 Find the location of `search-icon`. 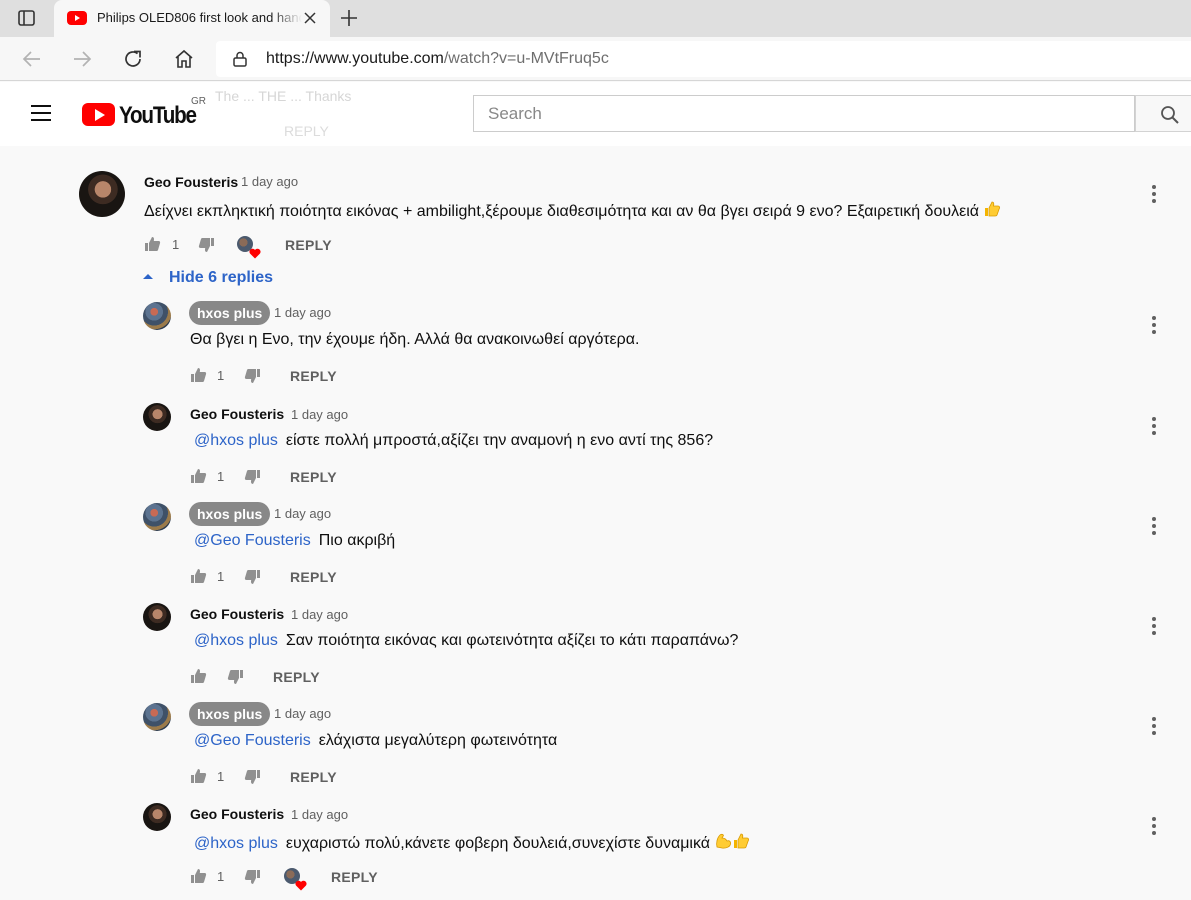

search-icon is located at coordinates (1170, 115).